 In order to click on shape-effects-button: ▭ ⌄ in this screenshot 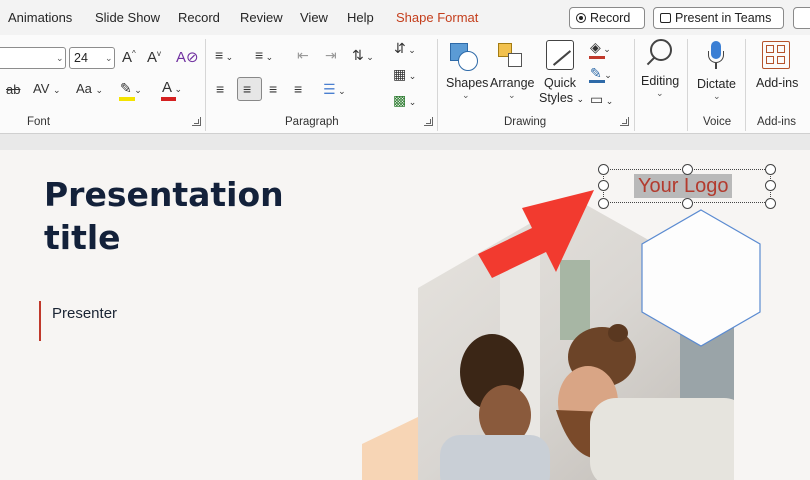, I will do `click(601, 99)`.